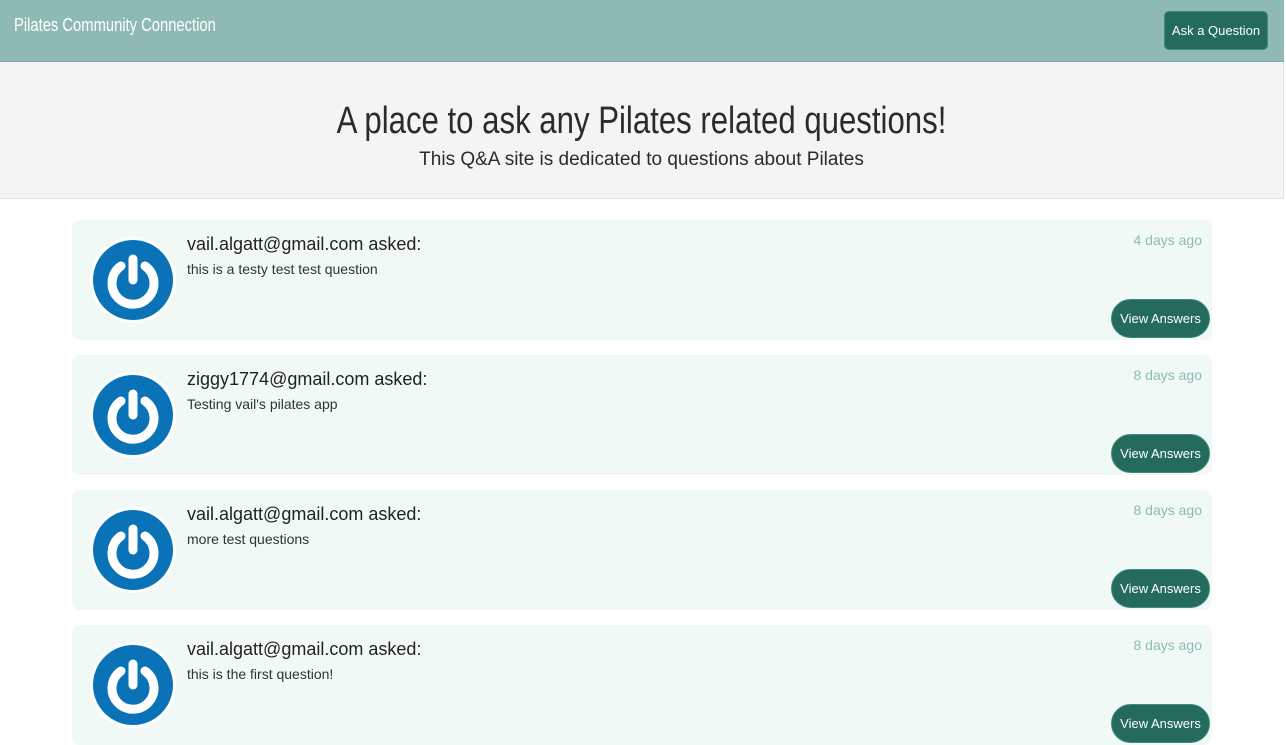  Describe the element at coordinates (1216, 30) in the screenshot. I see `ask-question-button: Ask a Question` at that location.